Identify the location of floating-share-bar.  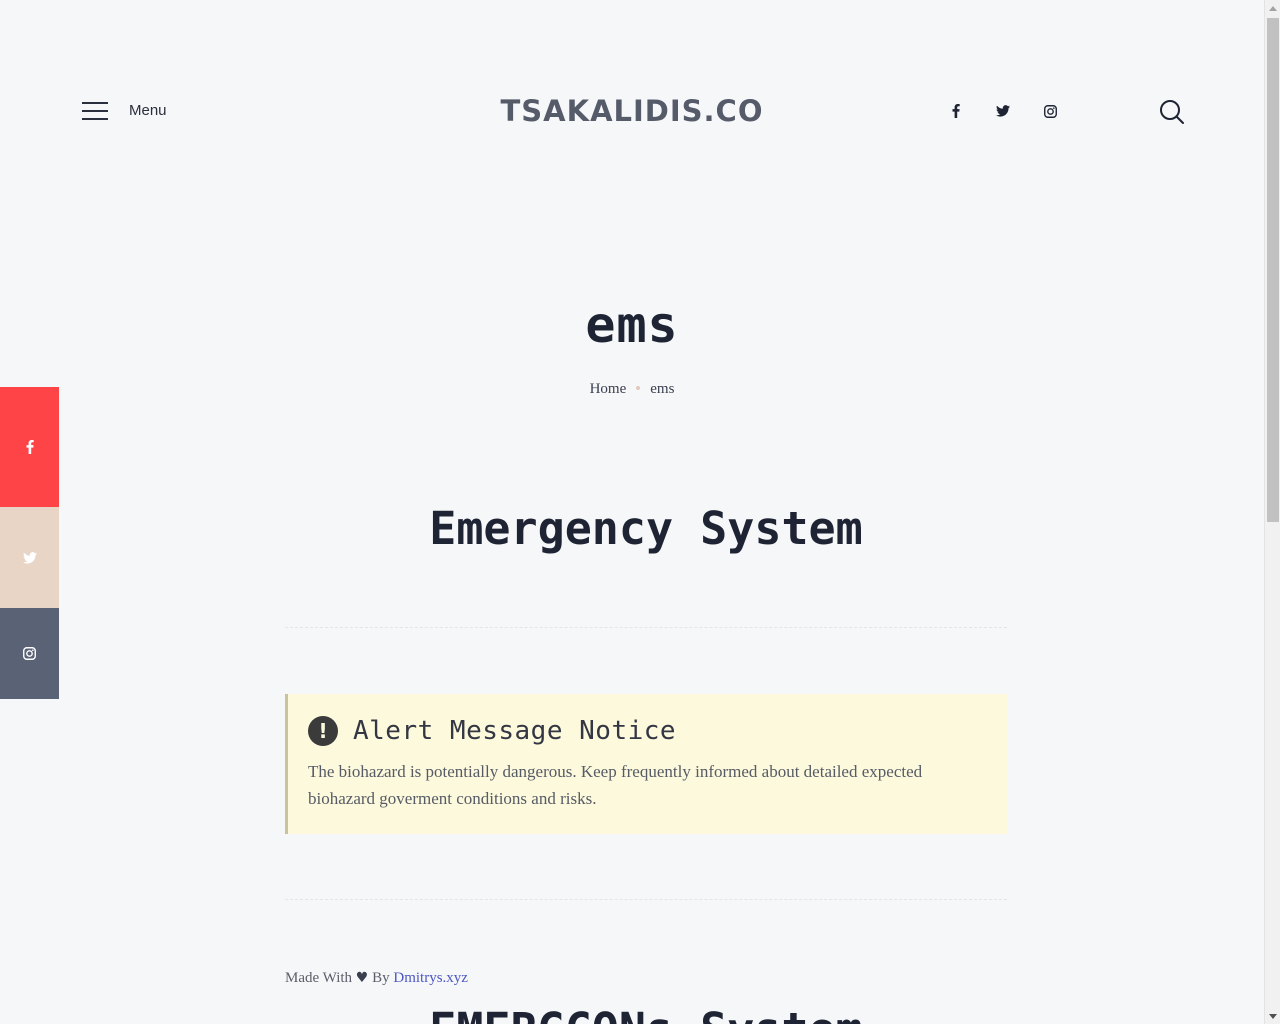
(29, 543).